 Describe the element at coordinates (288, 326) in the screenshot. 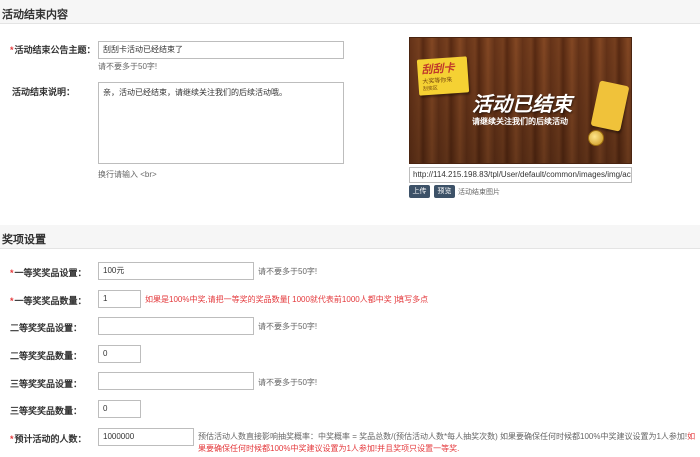

I see `prize2-name-hint: 请不要多于50字!` at that location.